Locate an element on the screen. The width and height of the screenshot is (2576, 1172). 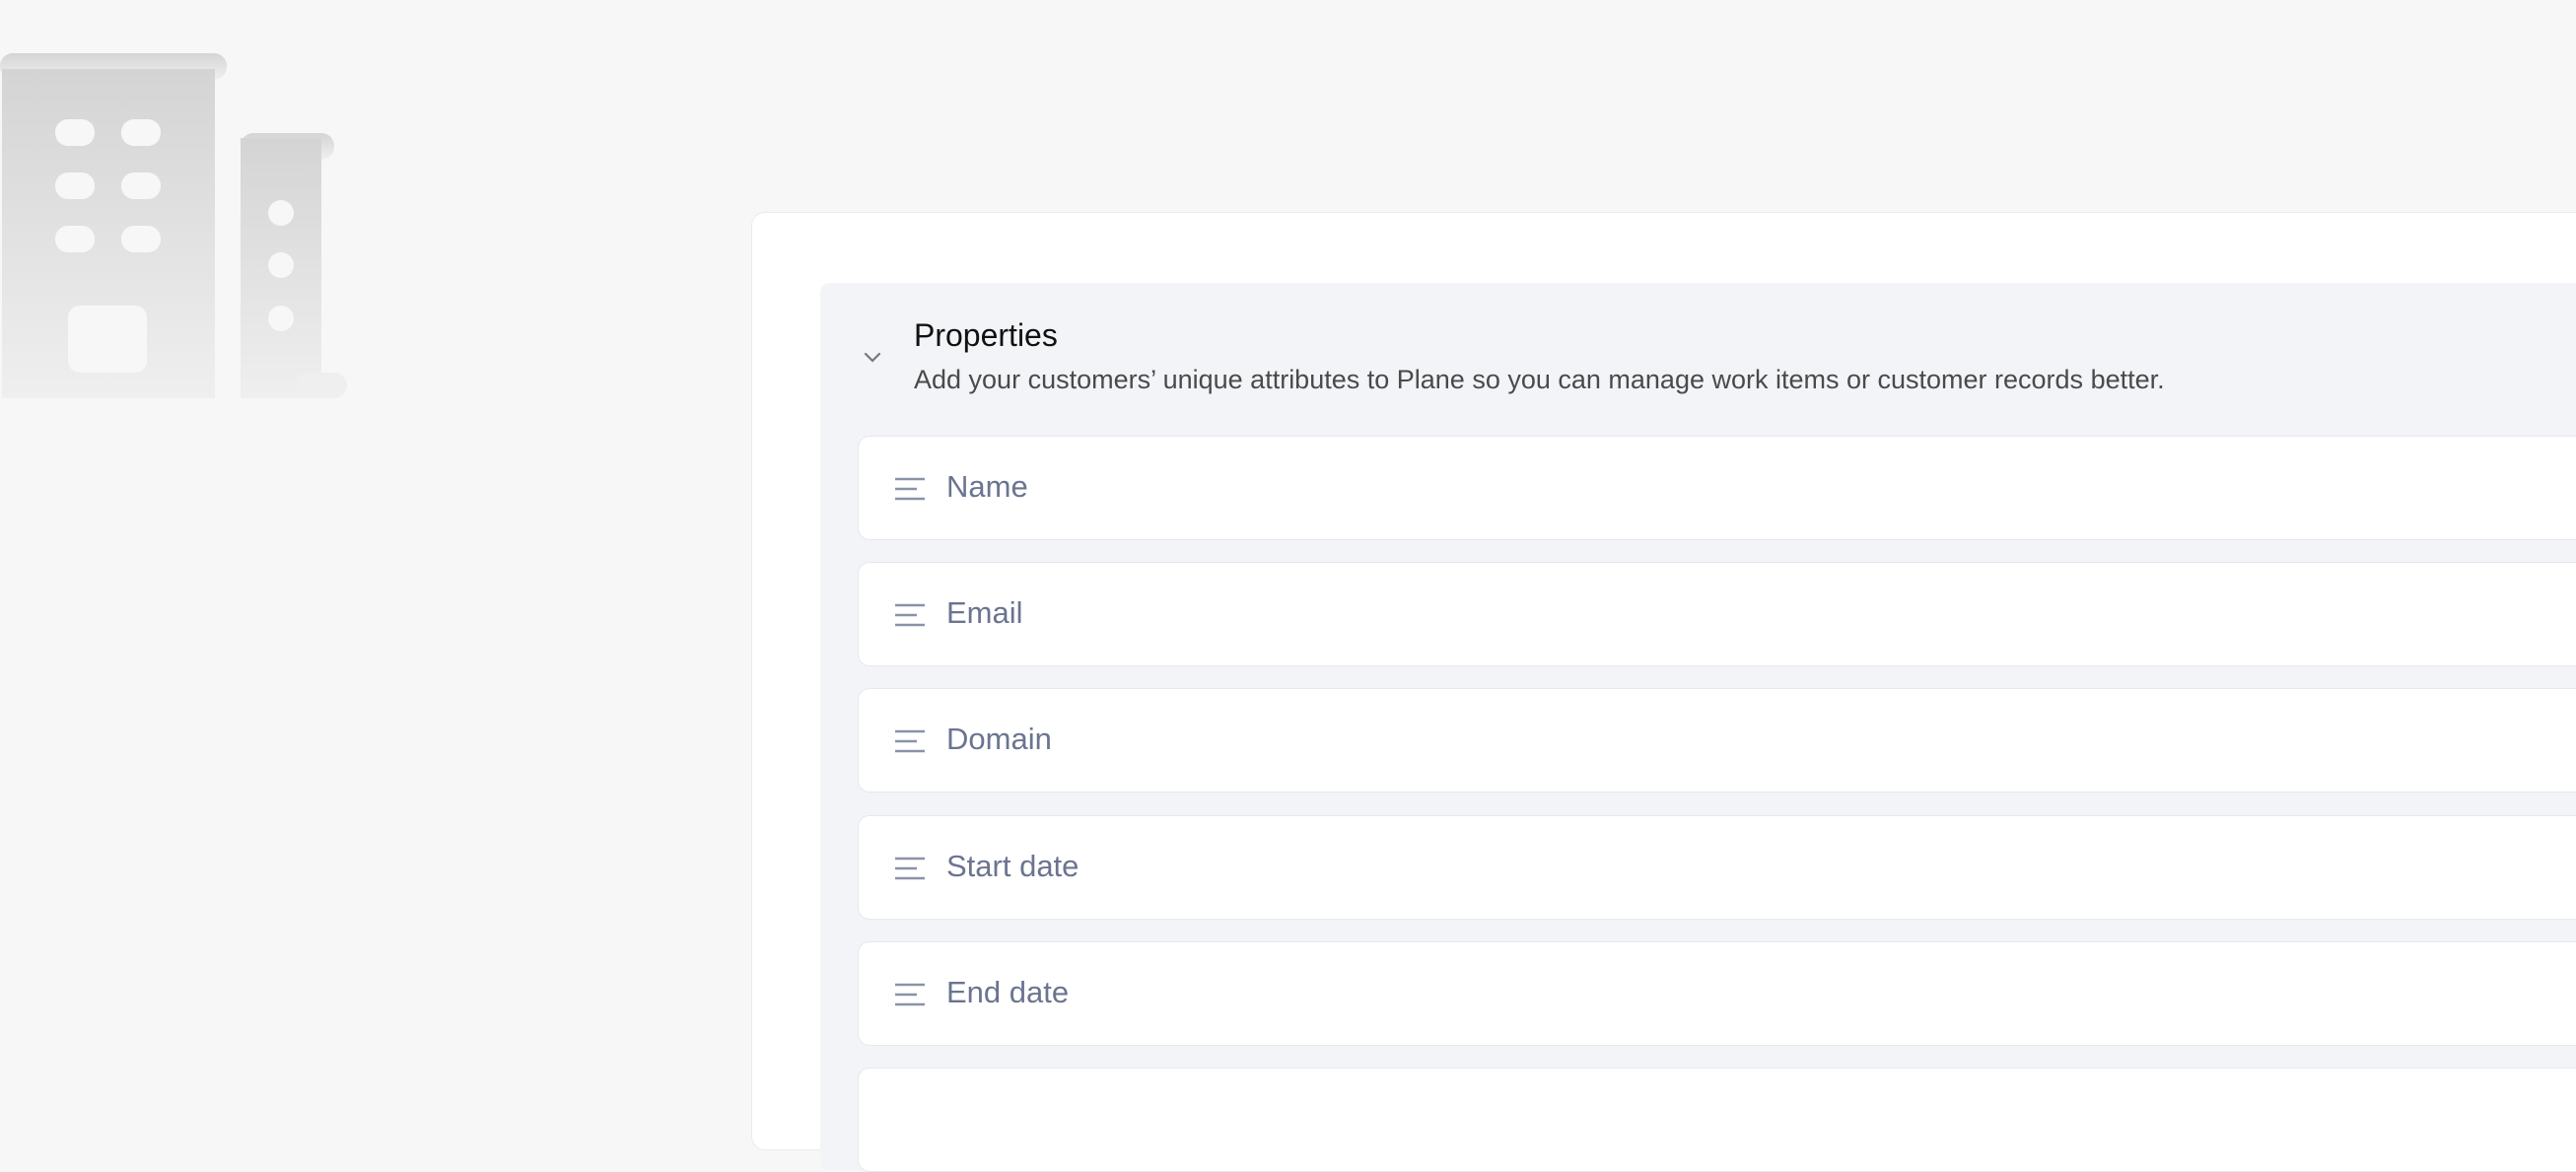
property-label: Email is located at coordinates (985, 613).